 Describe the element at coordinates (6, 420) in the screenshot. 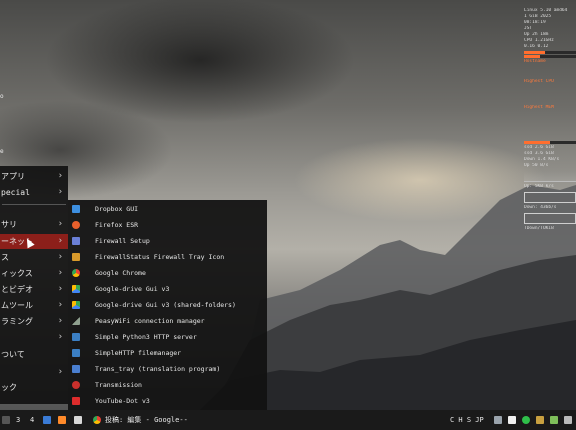

I see `workspace-indicator-icon` at that location.